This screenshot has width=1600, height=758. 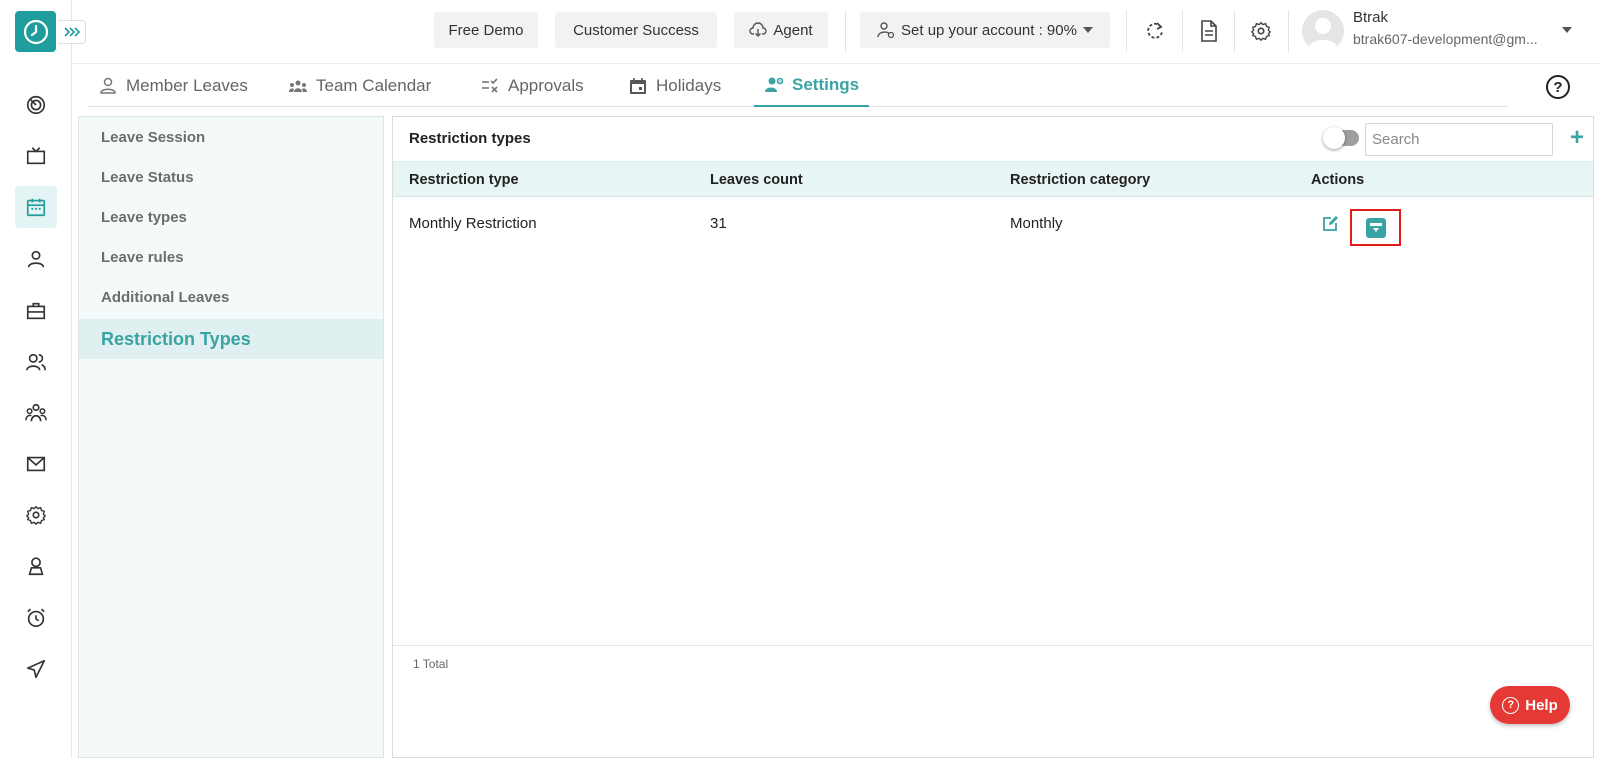 I want to click on edit-button, so click(x=1331, y=223).